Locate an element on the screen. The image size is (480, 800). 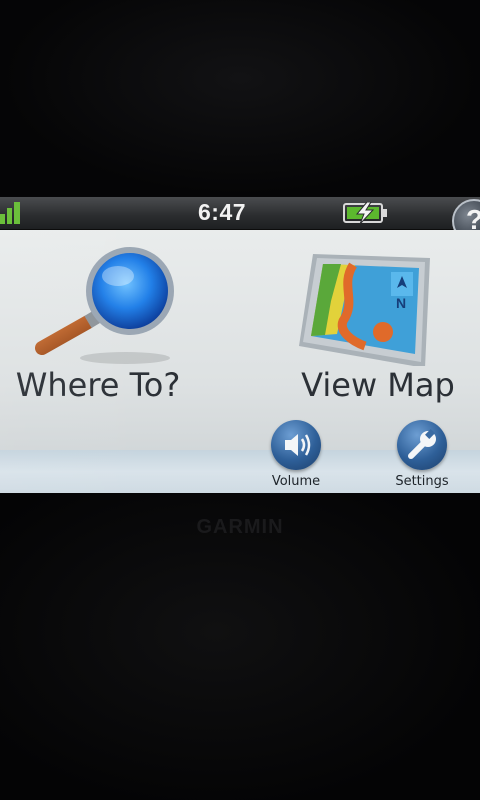
status-bar: 6:47 is located at coordinates (240, 213).